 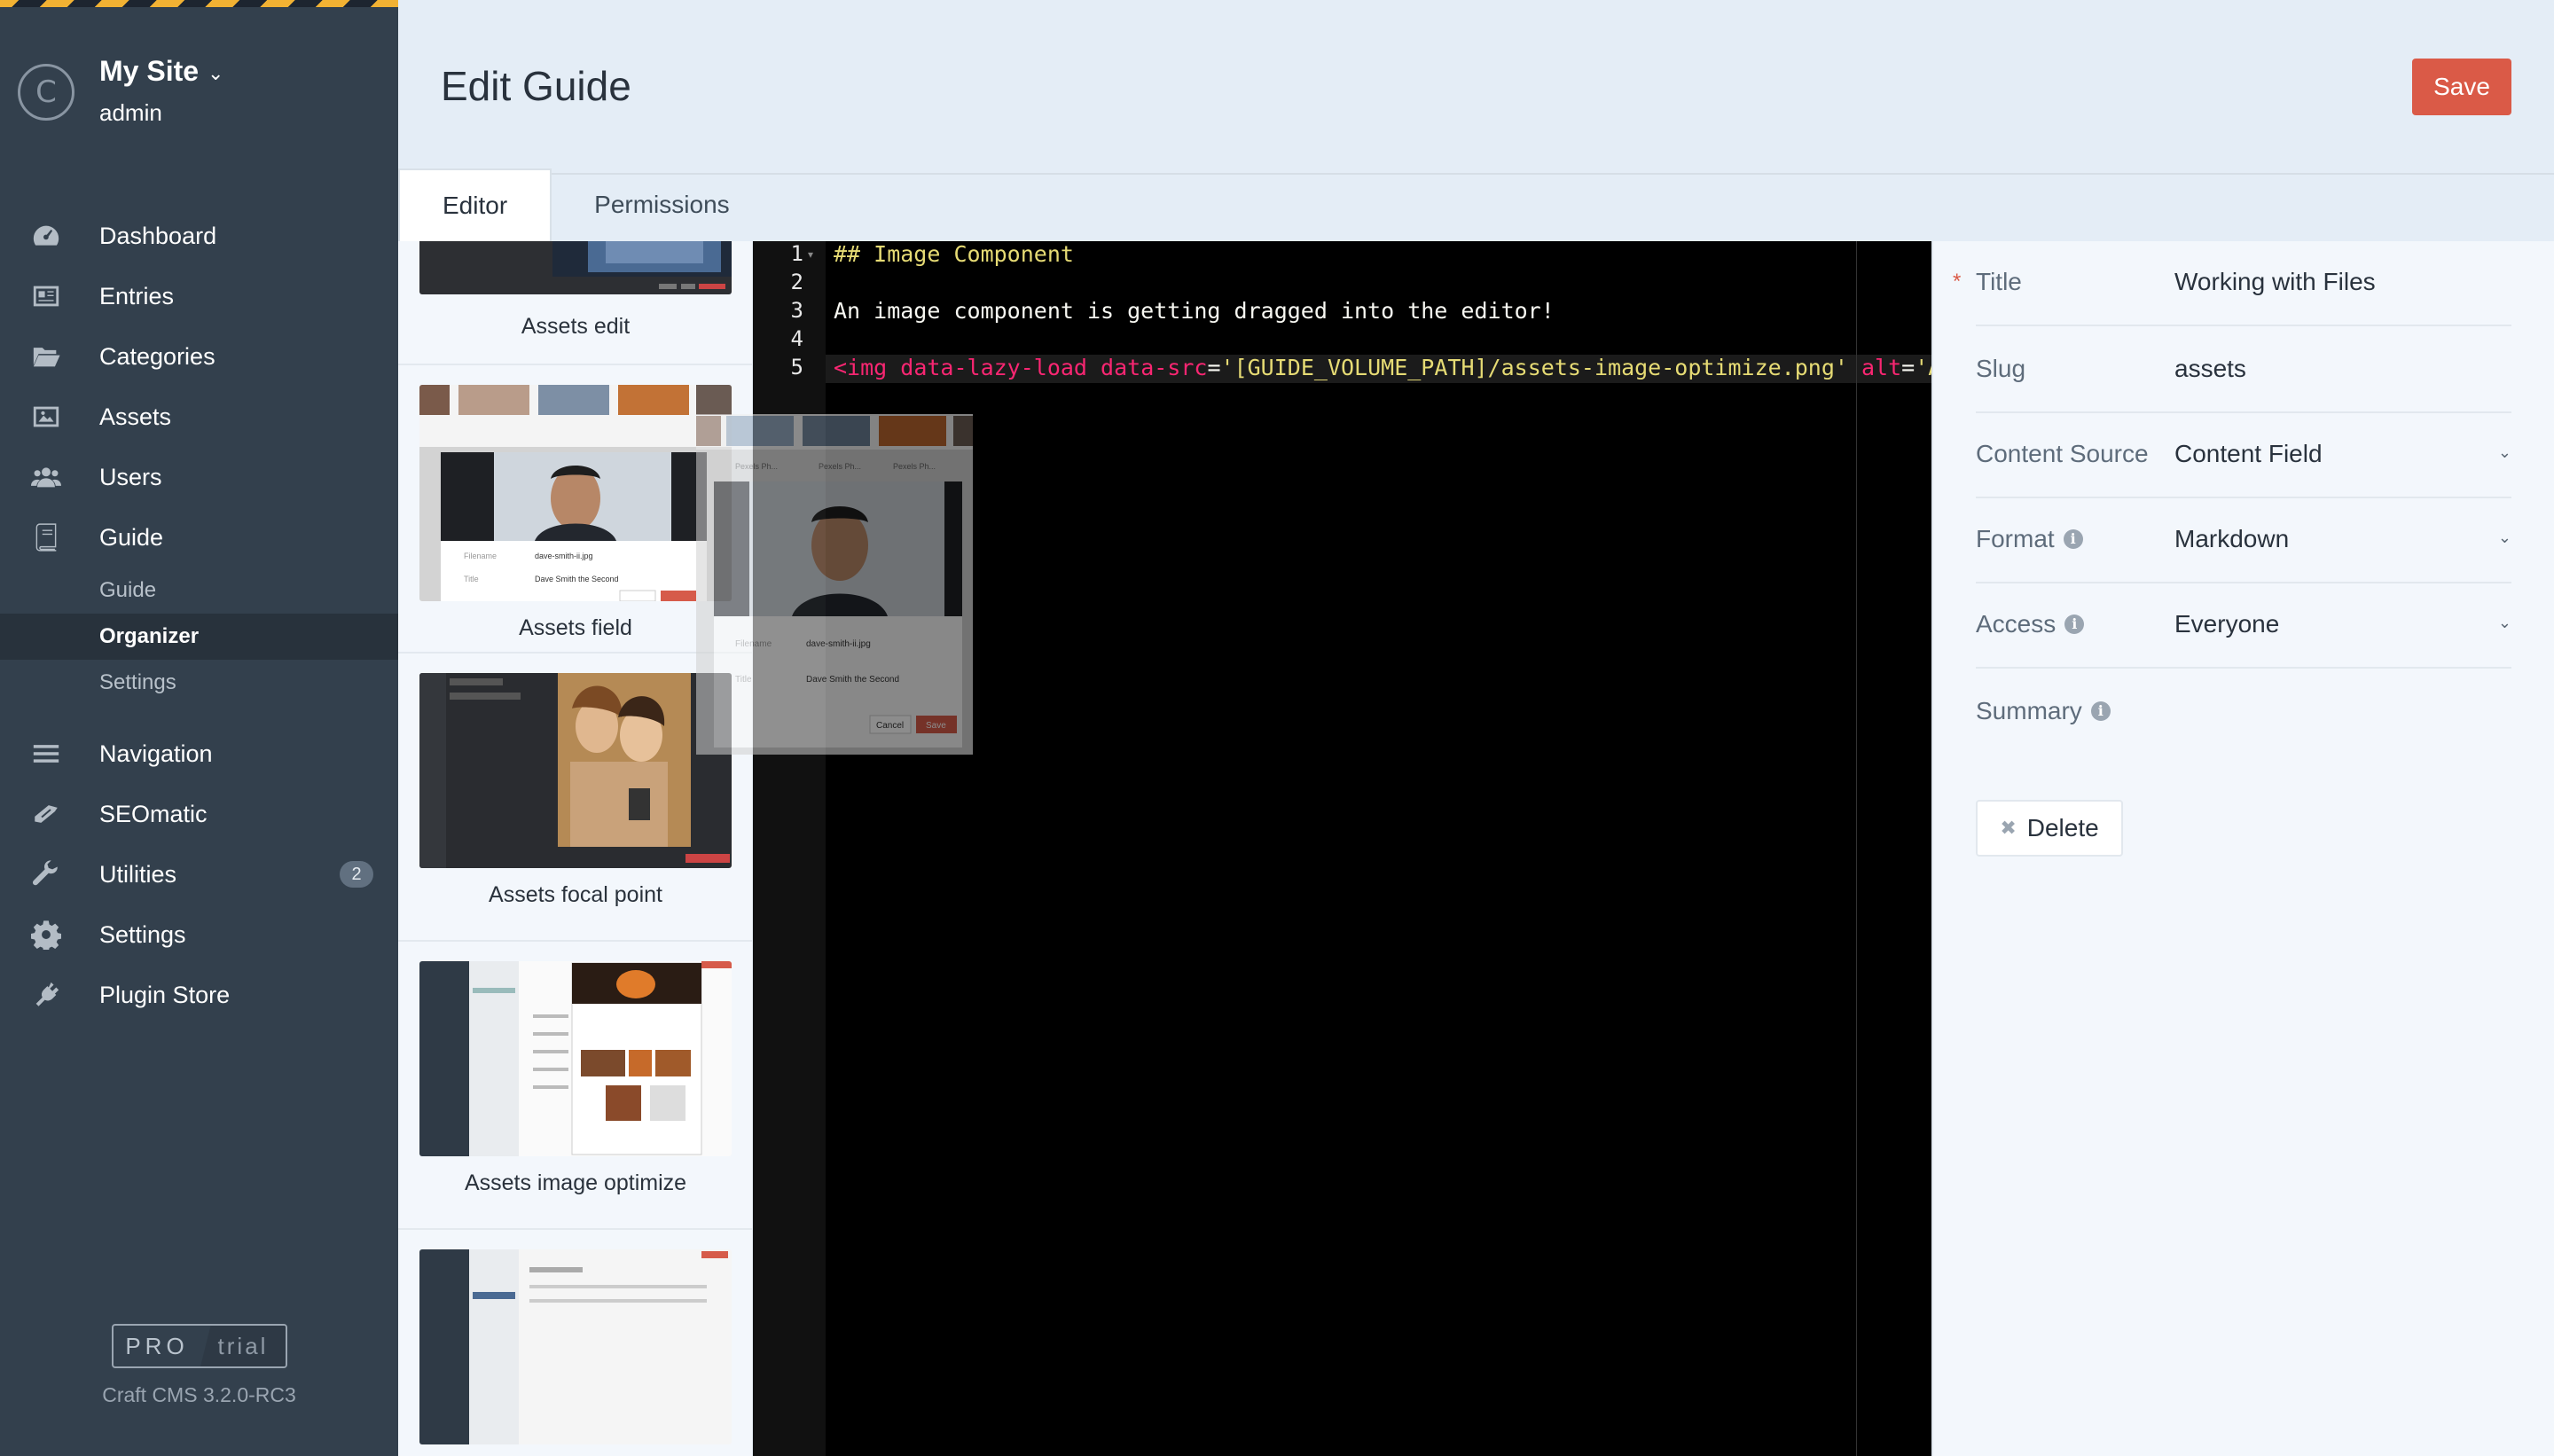 What do you see at coordinates (1856, 848) in the screenshot?
I see `print-margin` at bounding box center [1856, 848].